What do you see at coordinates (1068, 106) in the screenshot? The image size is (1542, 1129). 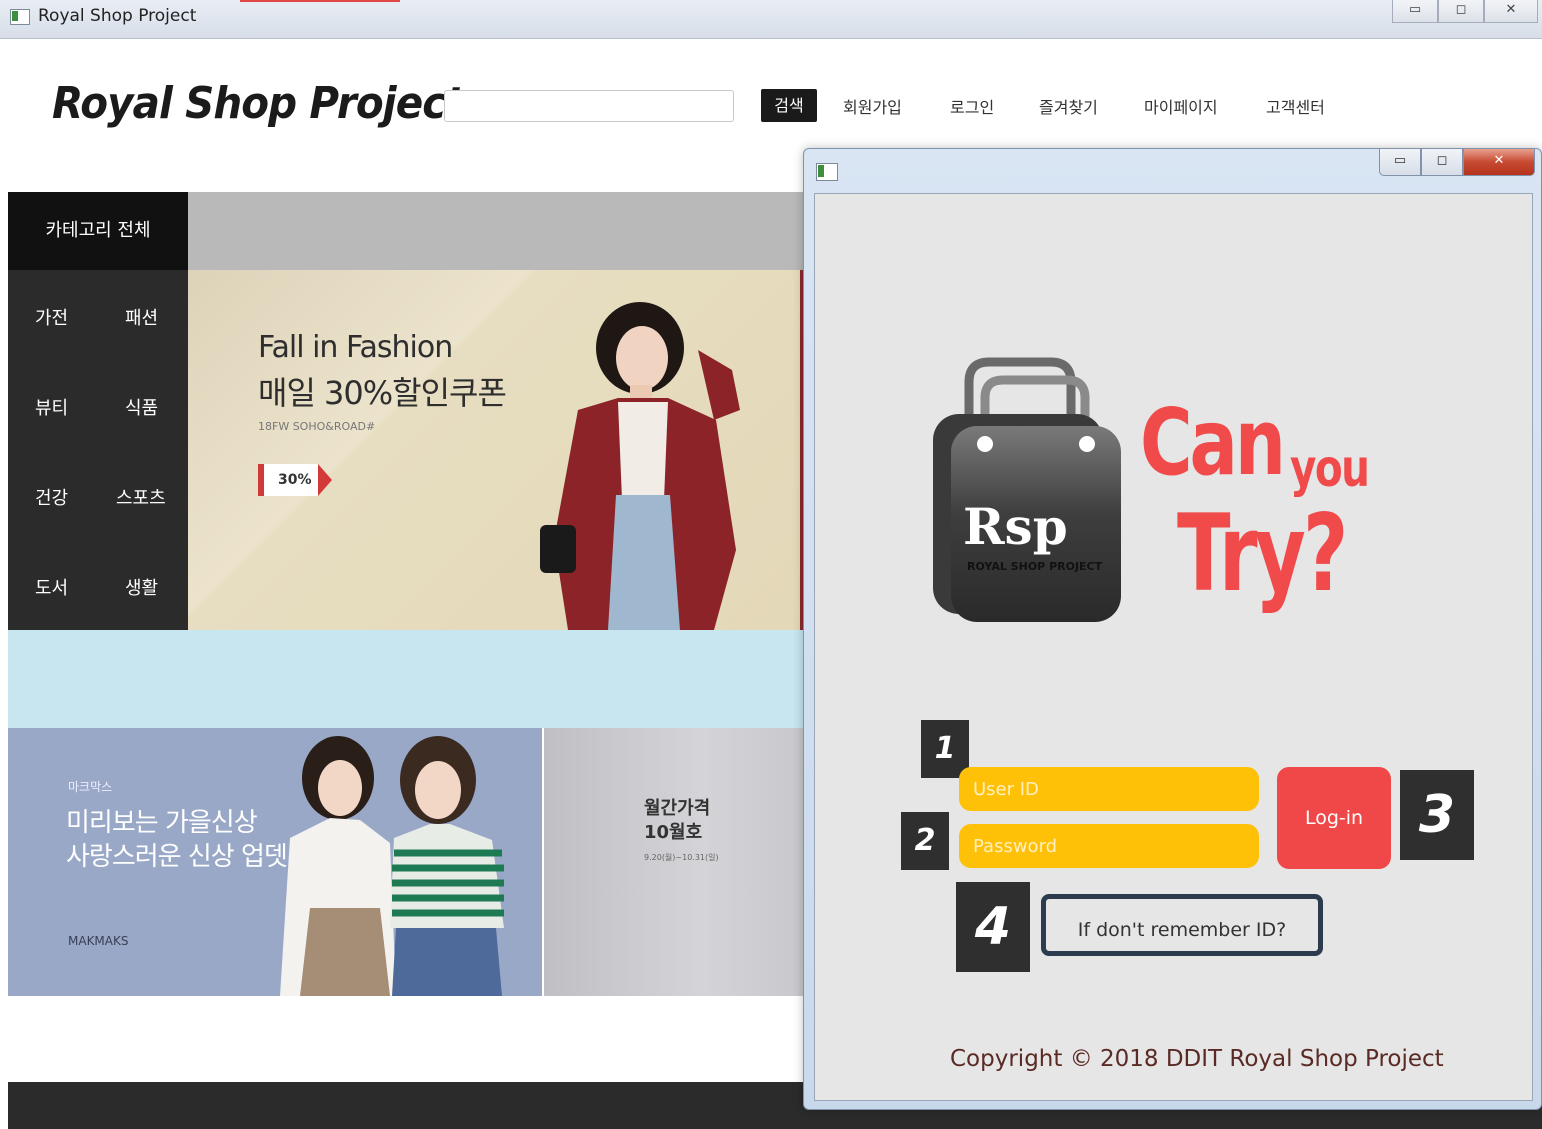 I see `nav-favorites: 즐겨찾기` at bounding box center [1068, 106].